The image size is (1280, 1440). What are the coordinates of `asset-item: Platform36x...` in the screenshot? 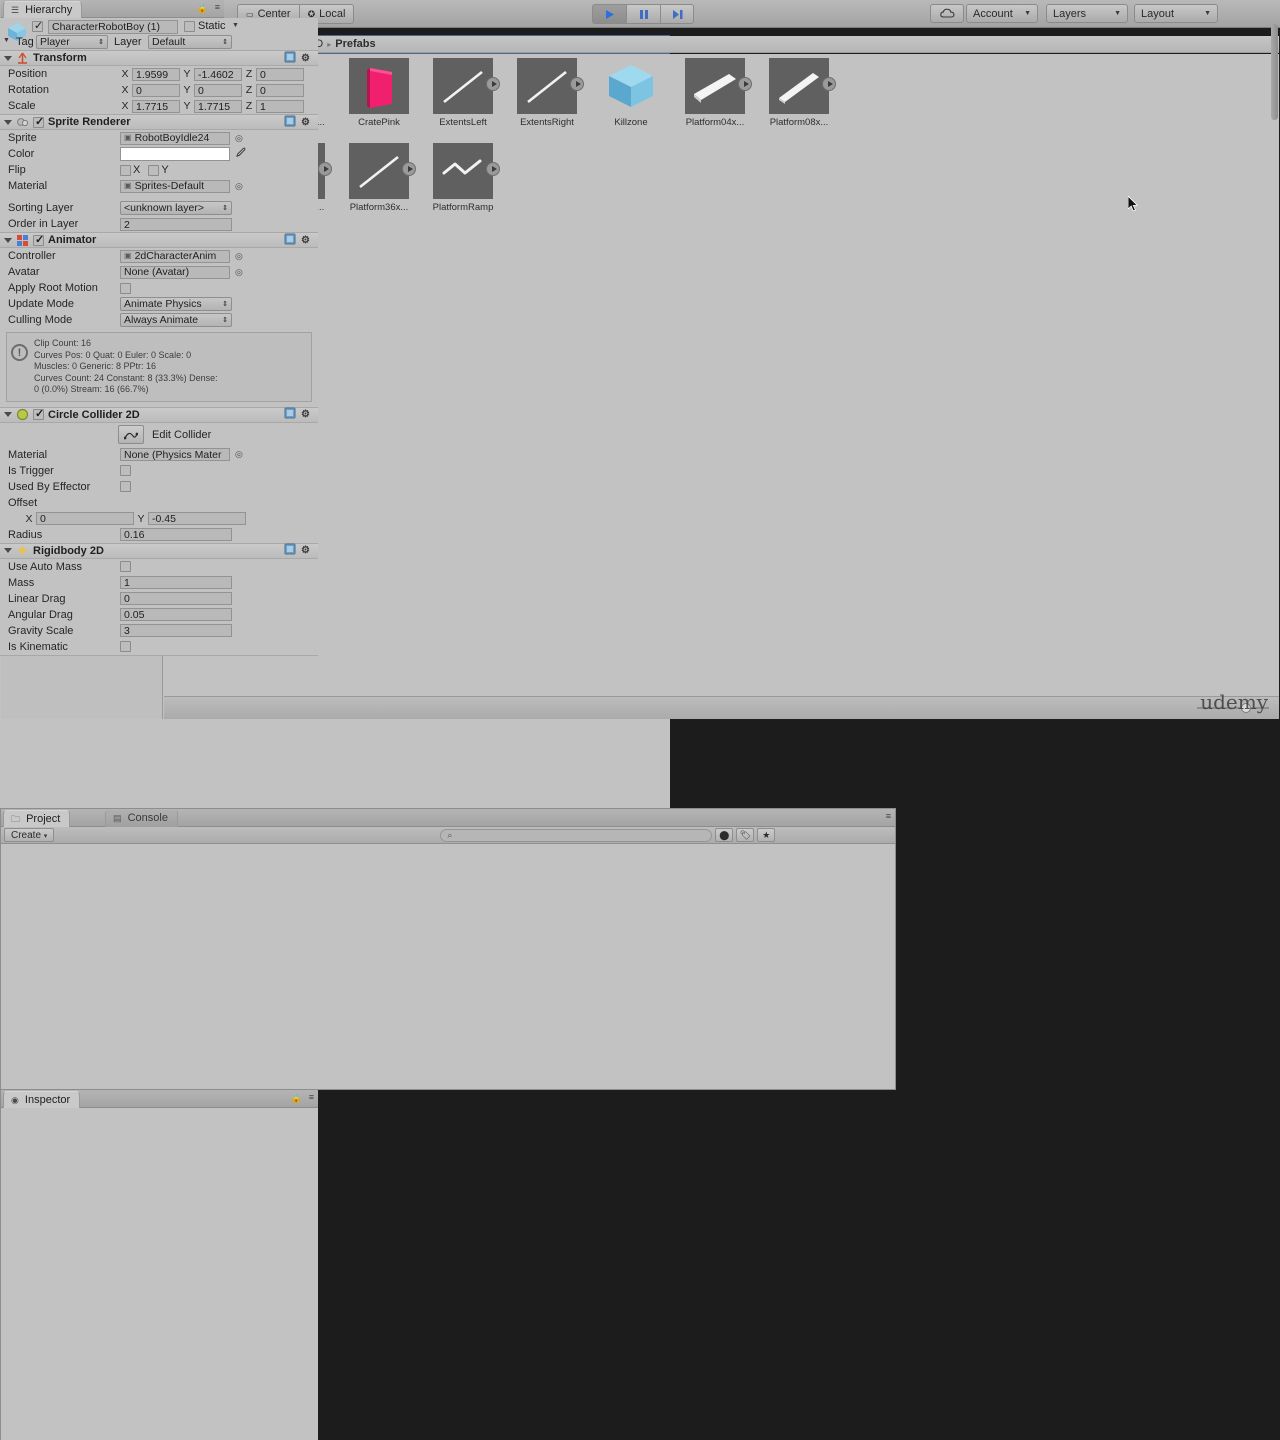 It's located at (379, 178).